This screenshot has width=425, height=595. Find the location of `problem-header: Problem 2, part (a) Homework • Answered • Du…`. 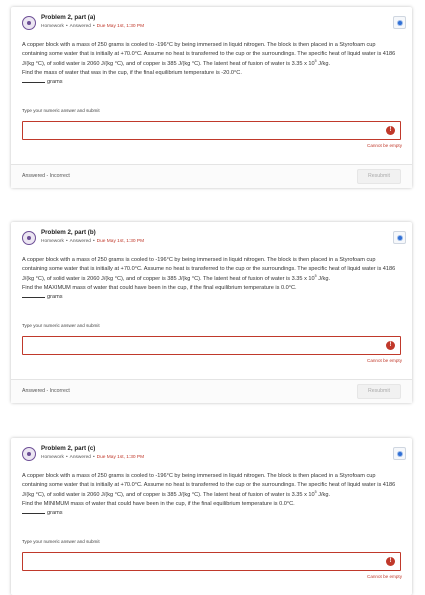

problem-header: Problem 2, part (a) Homework • Answered • Du… is located at coordinates (211, 24).